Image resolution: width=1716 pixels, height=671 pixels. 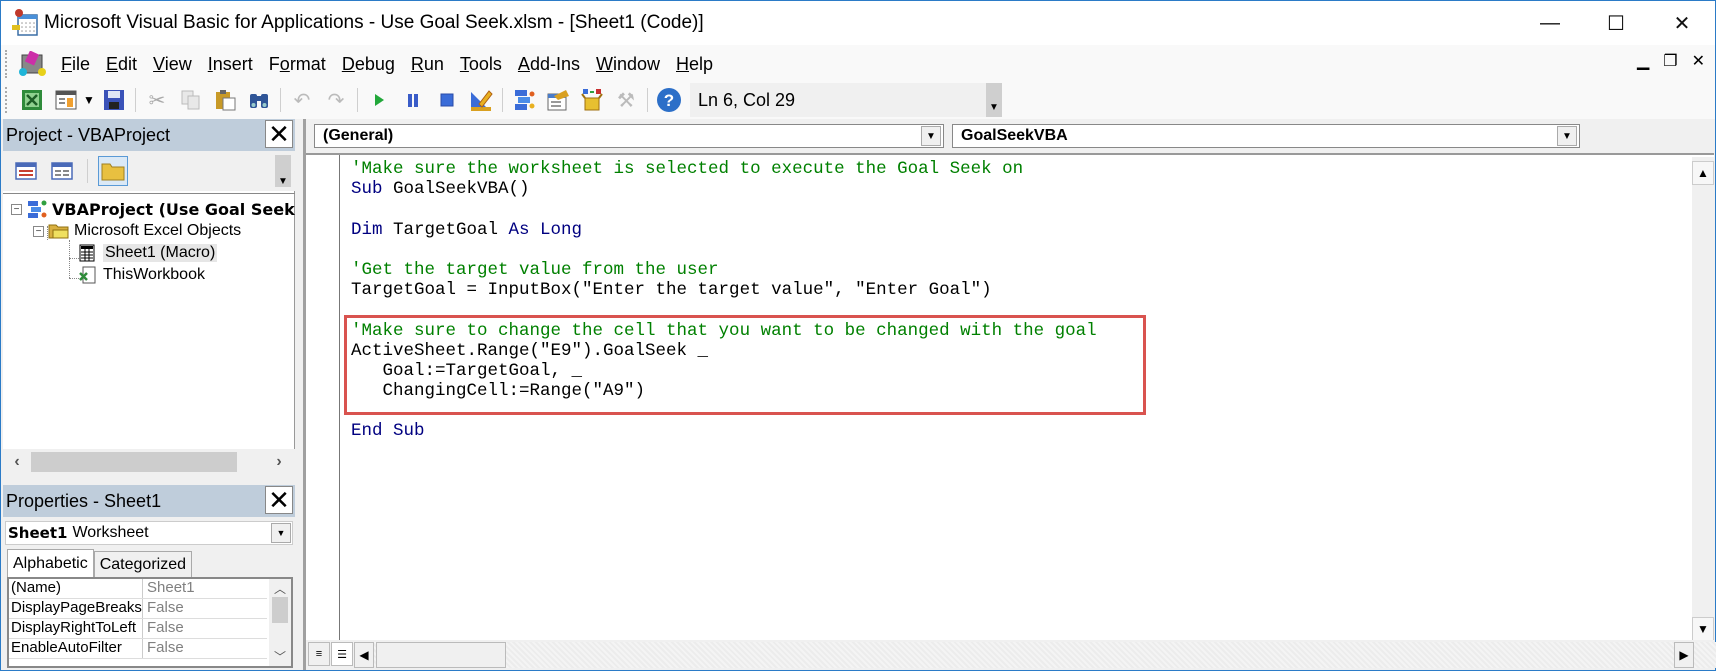 I want to click on menu-debug: Debug, so click(x=368, y=64).